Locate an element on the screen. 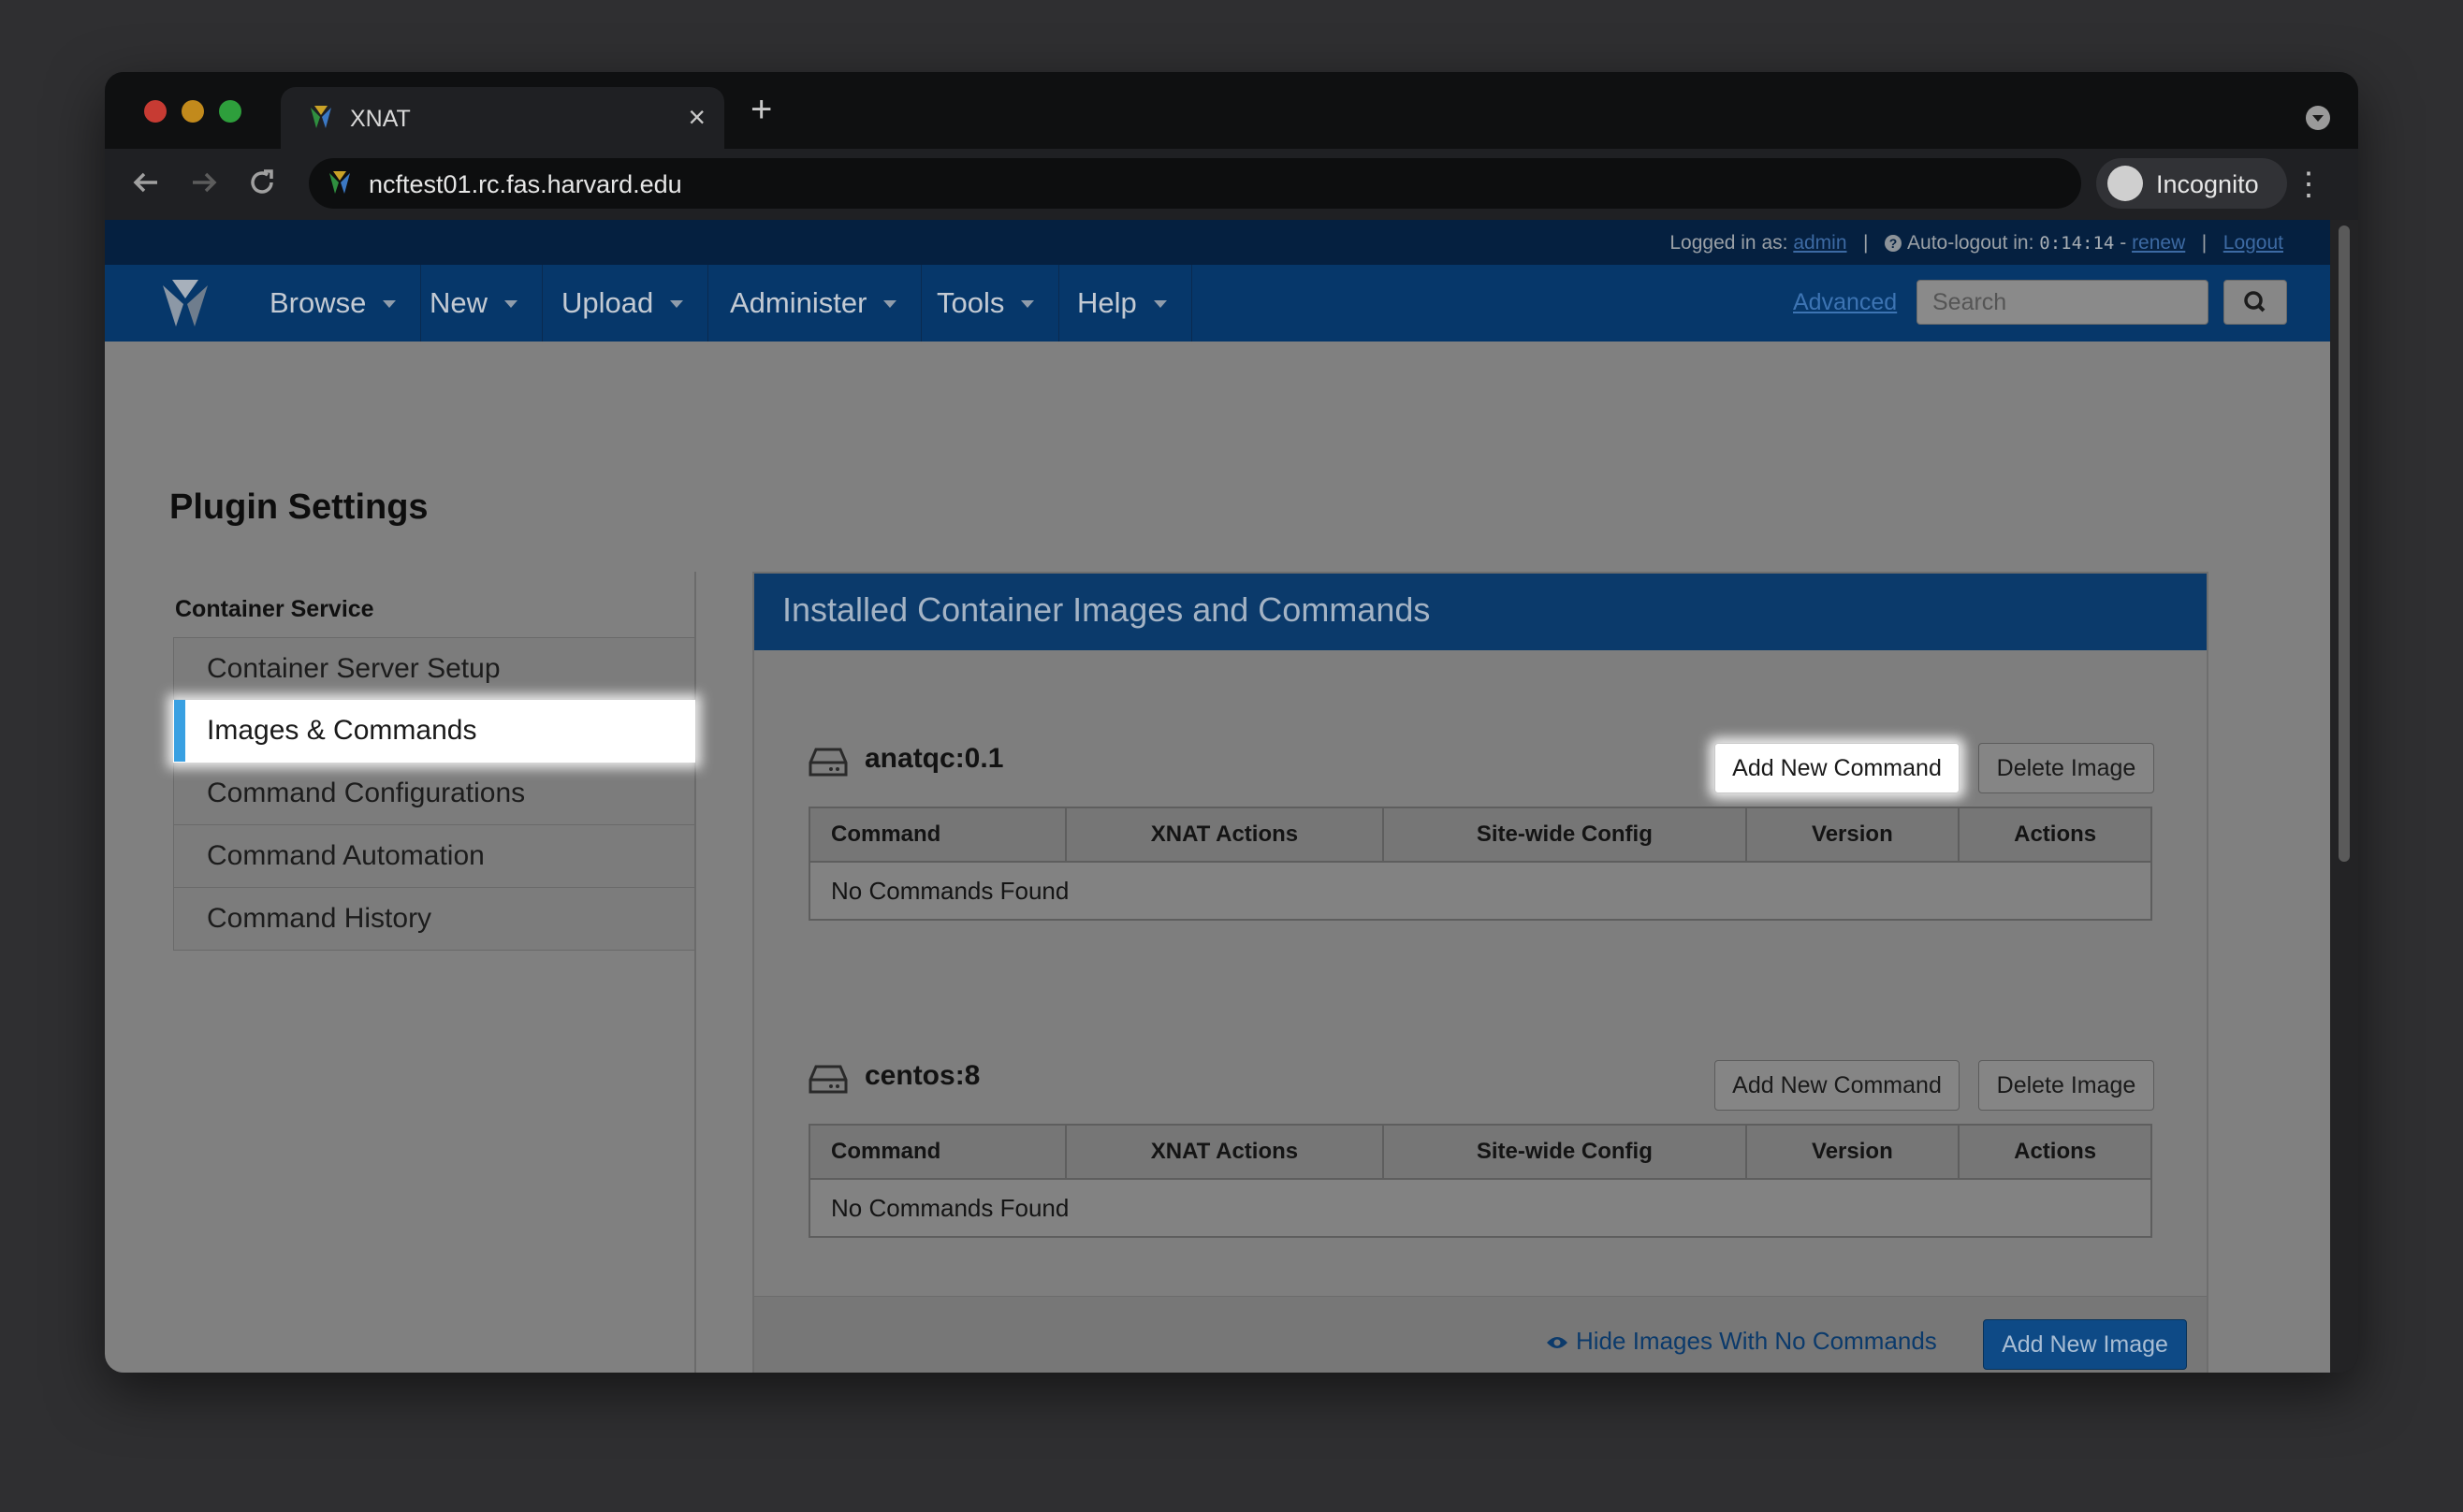 The height and width of the screenshot is (1512, 2463). address-bar: ncftest01.rc.fas.harvard.edu is located at coordinates (1195, 184).